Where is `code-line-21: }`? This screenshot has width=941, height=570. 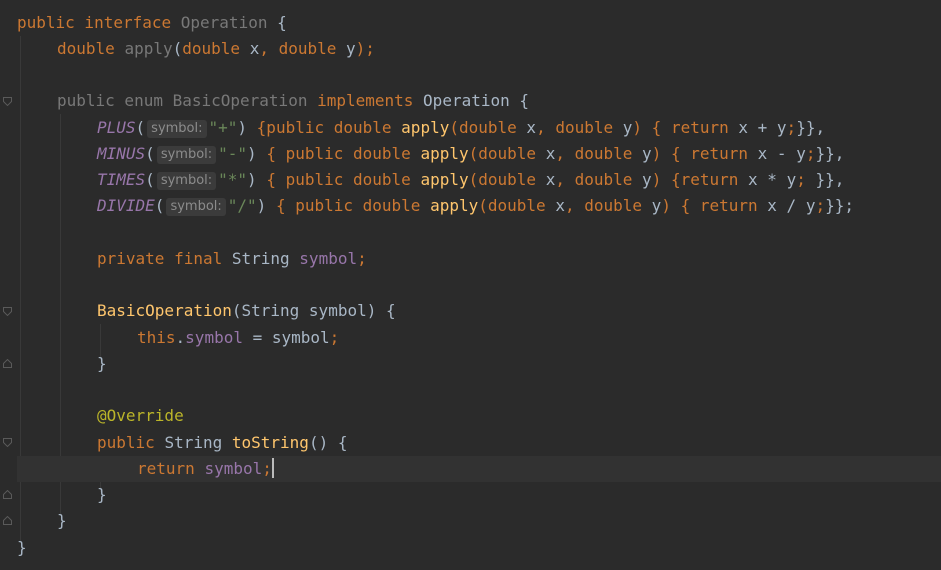 code-line-21: } is located at coordinates (22, 548).